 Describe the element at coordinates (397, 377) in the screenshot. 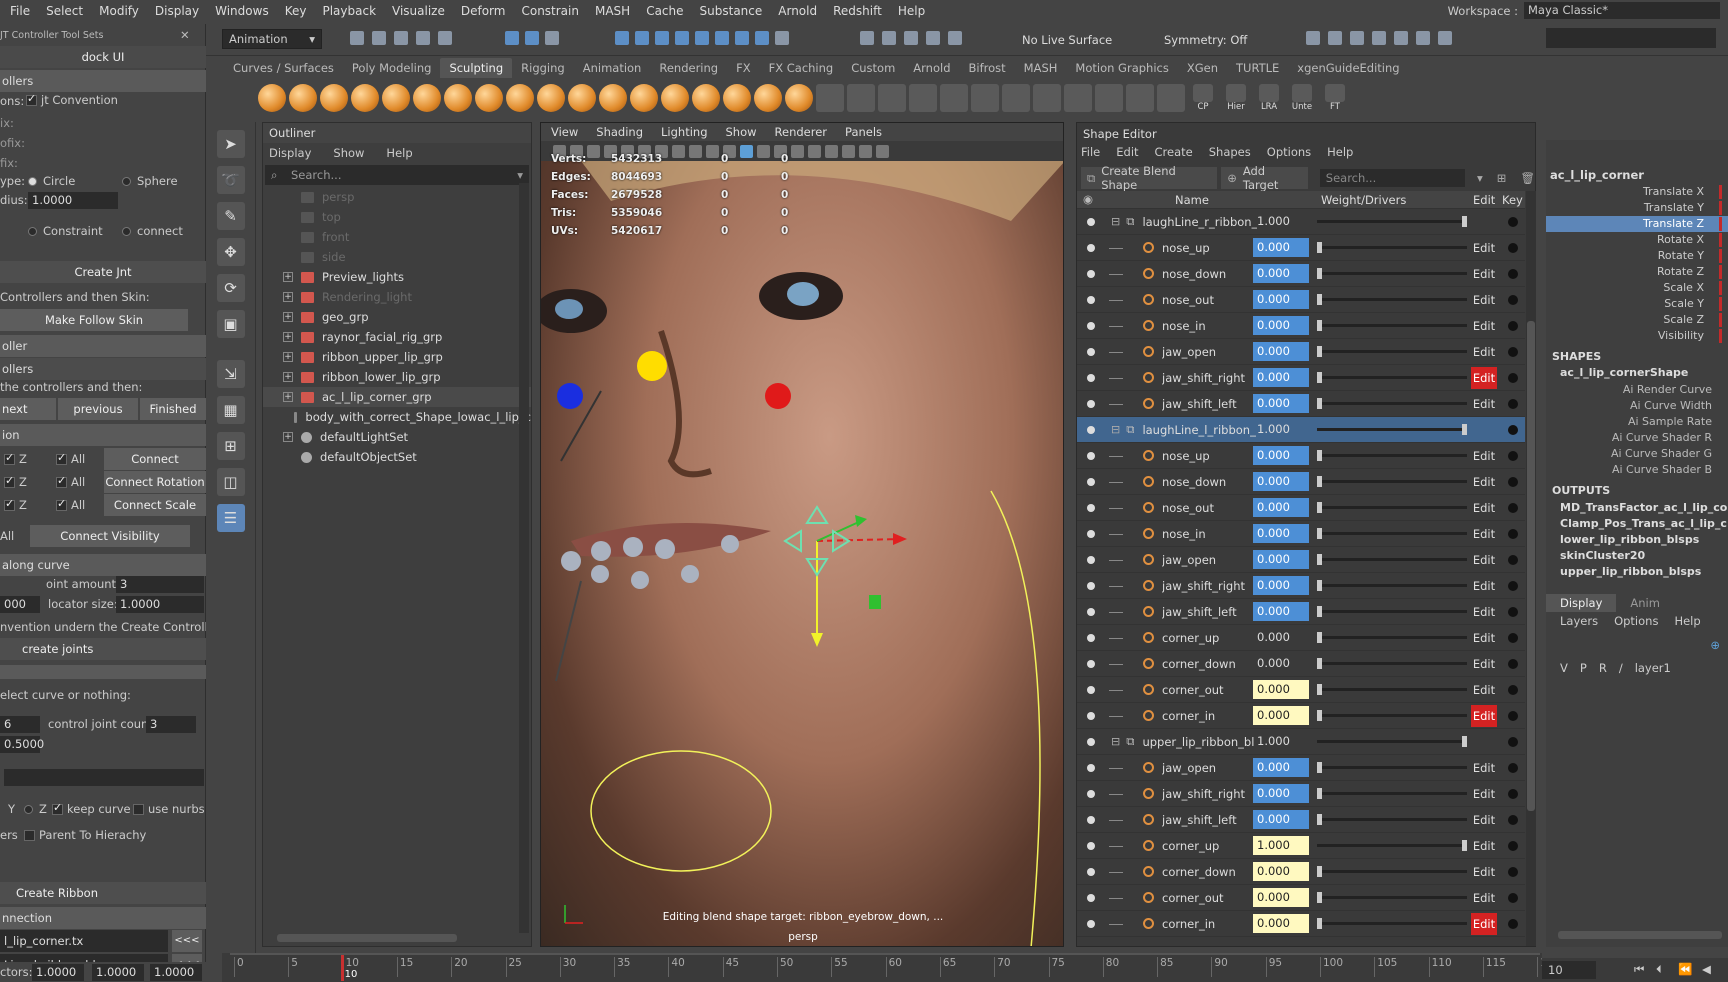

I see `outliner-item: + ribbon_lower_lip_grp` at that location.